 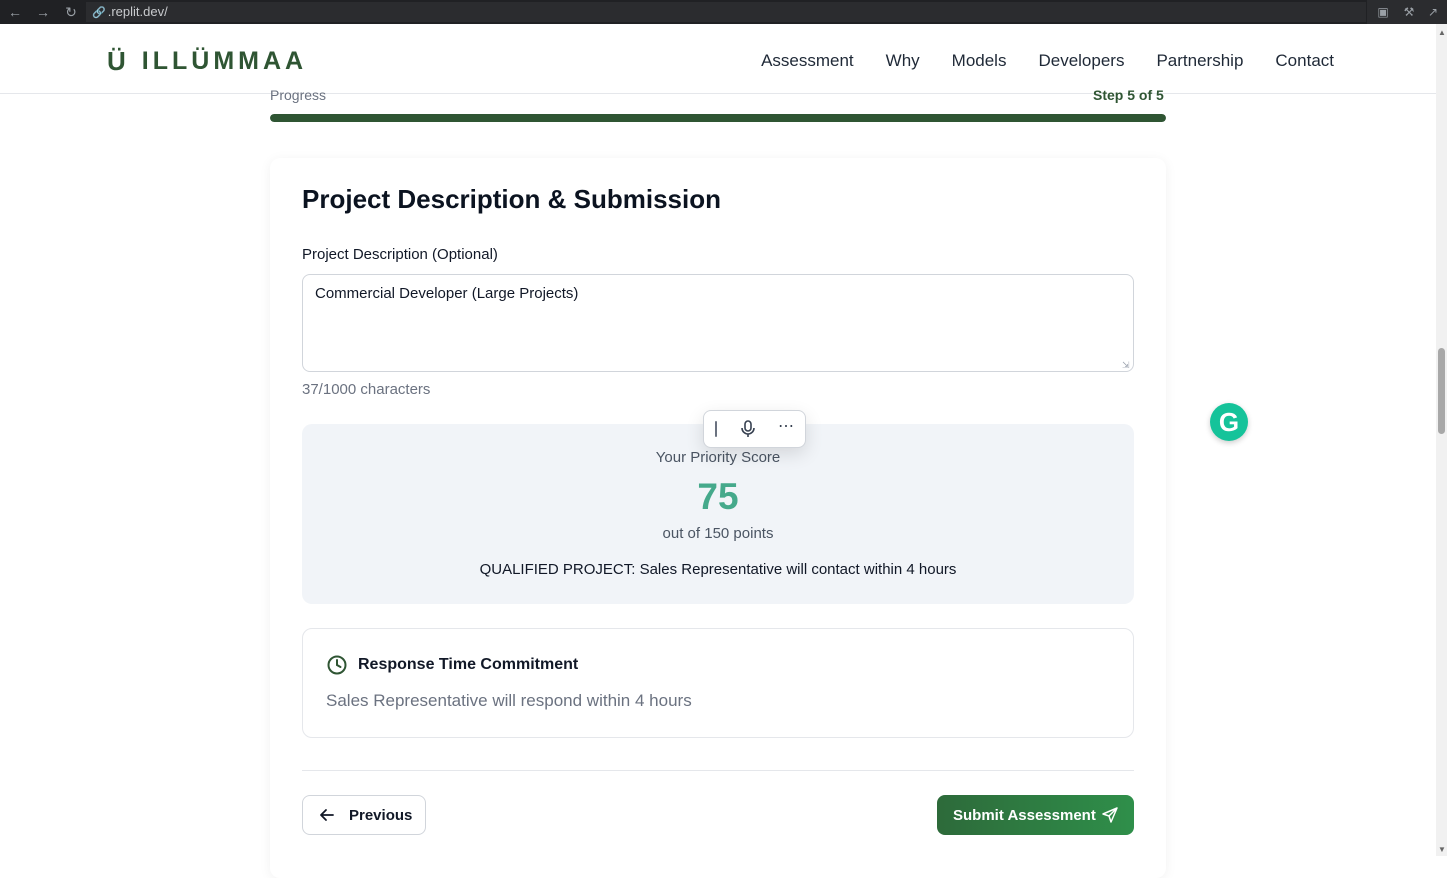 I want to click on logo-mark-icon: Ü, so click(x=116, y=60).